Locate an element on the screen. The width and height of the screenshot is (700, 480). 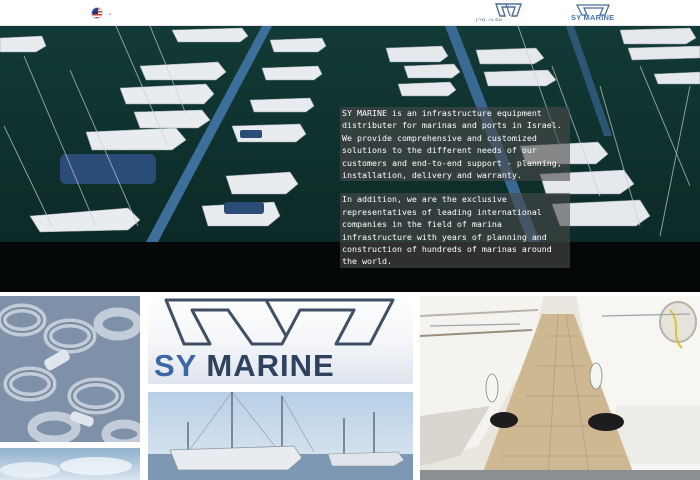
chain-shackles-illustration is located at coordinates (70, 369).